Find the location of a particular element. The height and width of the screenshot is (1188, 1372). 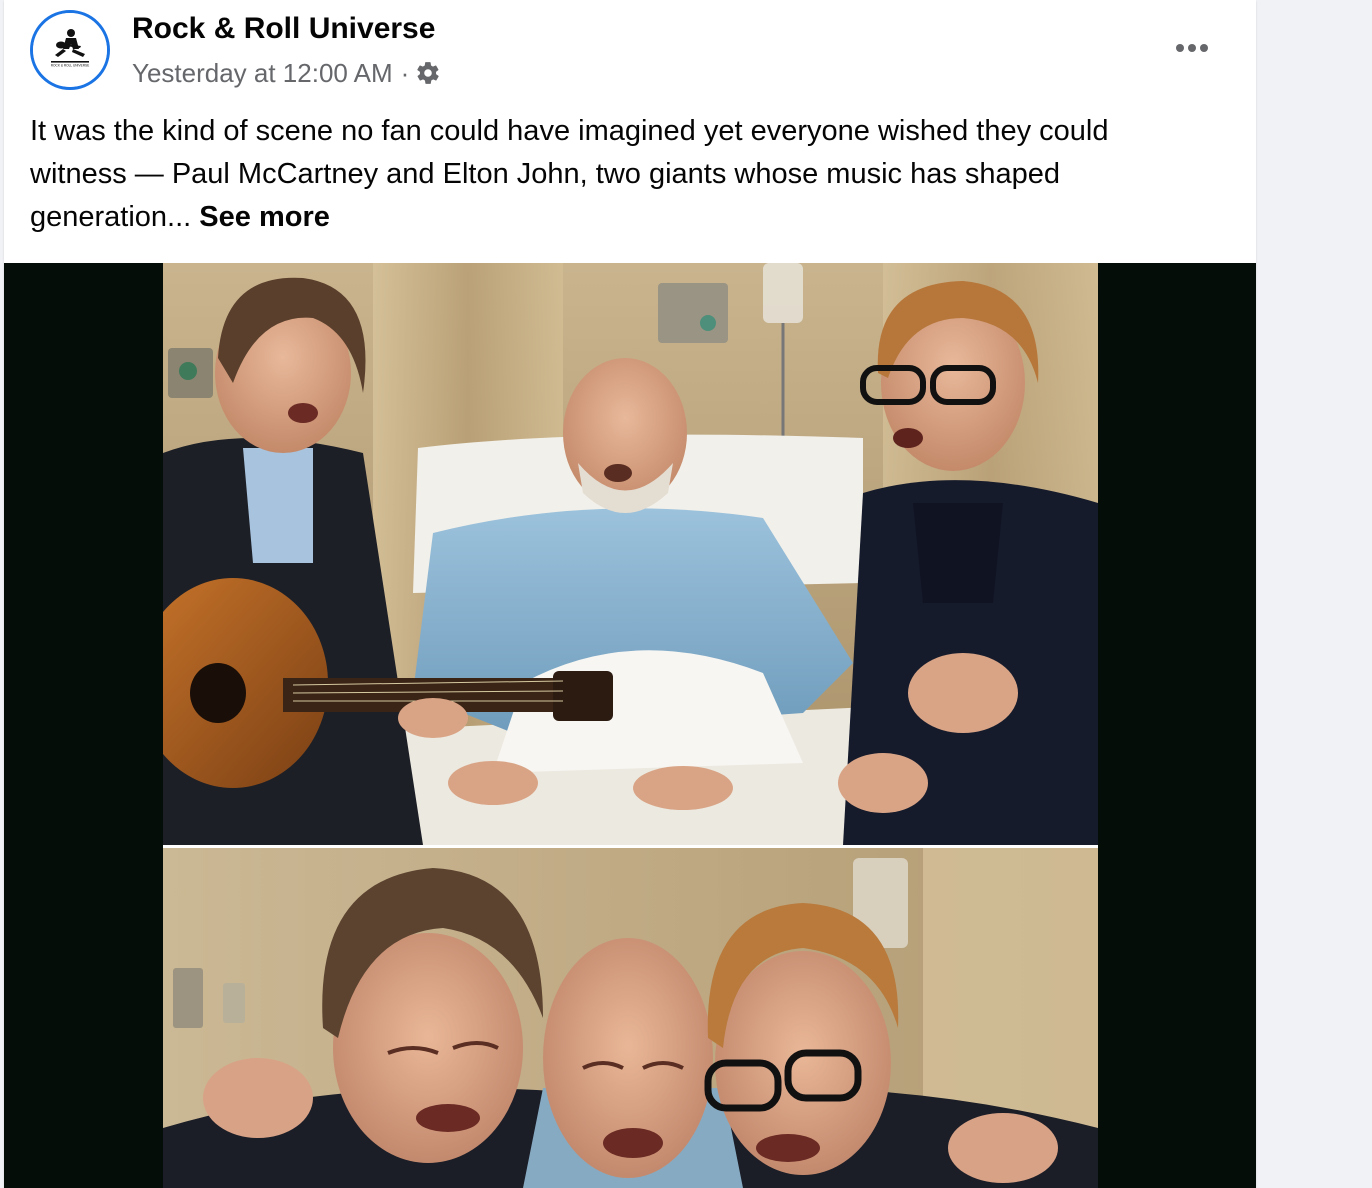

gear-icon is located at coordinates (428, 73).